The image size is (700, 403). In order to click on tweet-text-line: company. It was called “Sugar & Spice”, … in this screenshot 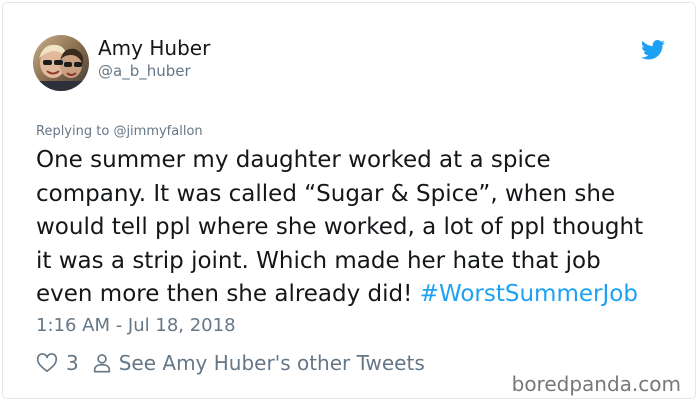, I will do `click(326, 193)`.